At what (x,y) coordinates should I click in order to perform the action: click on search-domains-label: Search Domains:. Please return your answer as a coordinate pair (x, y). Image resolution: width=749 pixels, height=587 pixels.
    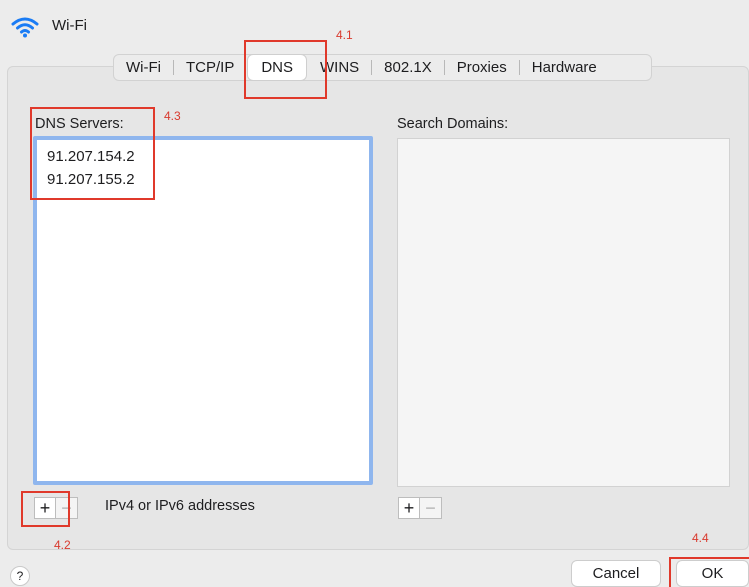
    Looking at the image, I should click on (453, 124).